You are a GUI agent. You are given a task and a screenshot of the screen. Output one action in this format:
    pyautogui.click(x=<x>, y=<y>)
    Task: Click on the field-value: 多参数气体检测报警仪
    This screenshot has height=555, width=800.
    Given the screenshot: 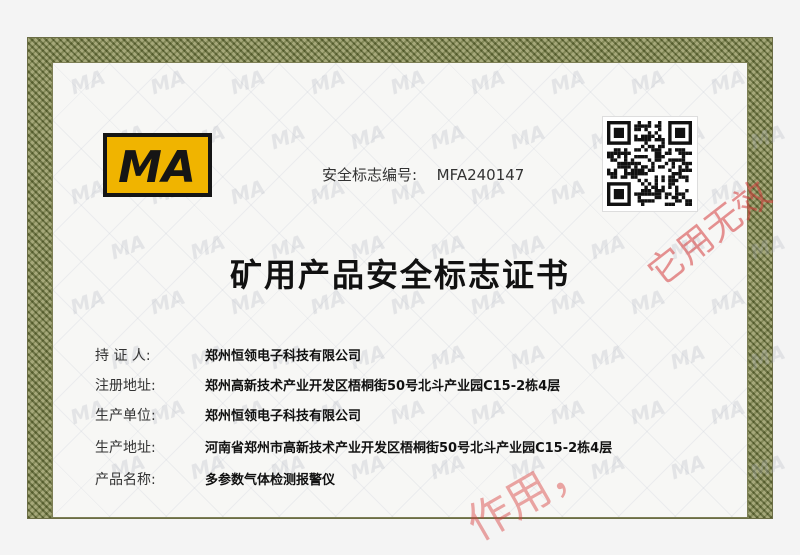 What is the action you would take?
    pyautogui.click(x=270, y=480)
    